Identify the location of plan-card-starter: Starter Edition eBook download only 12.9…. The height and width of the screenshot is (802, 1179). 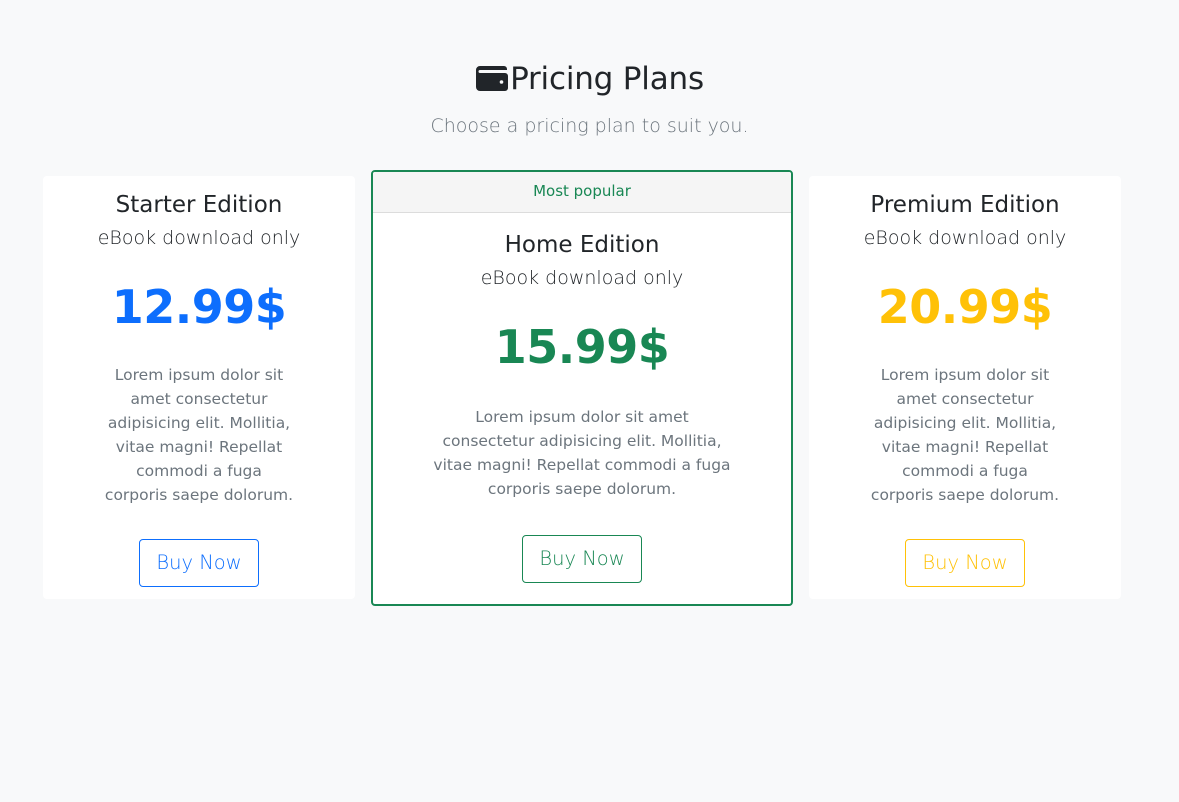
(199, 387).